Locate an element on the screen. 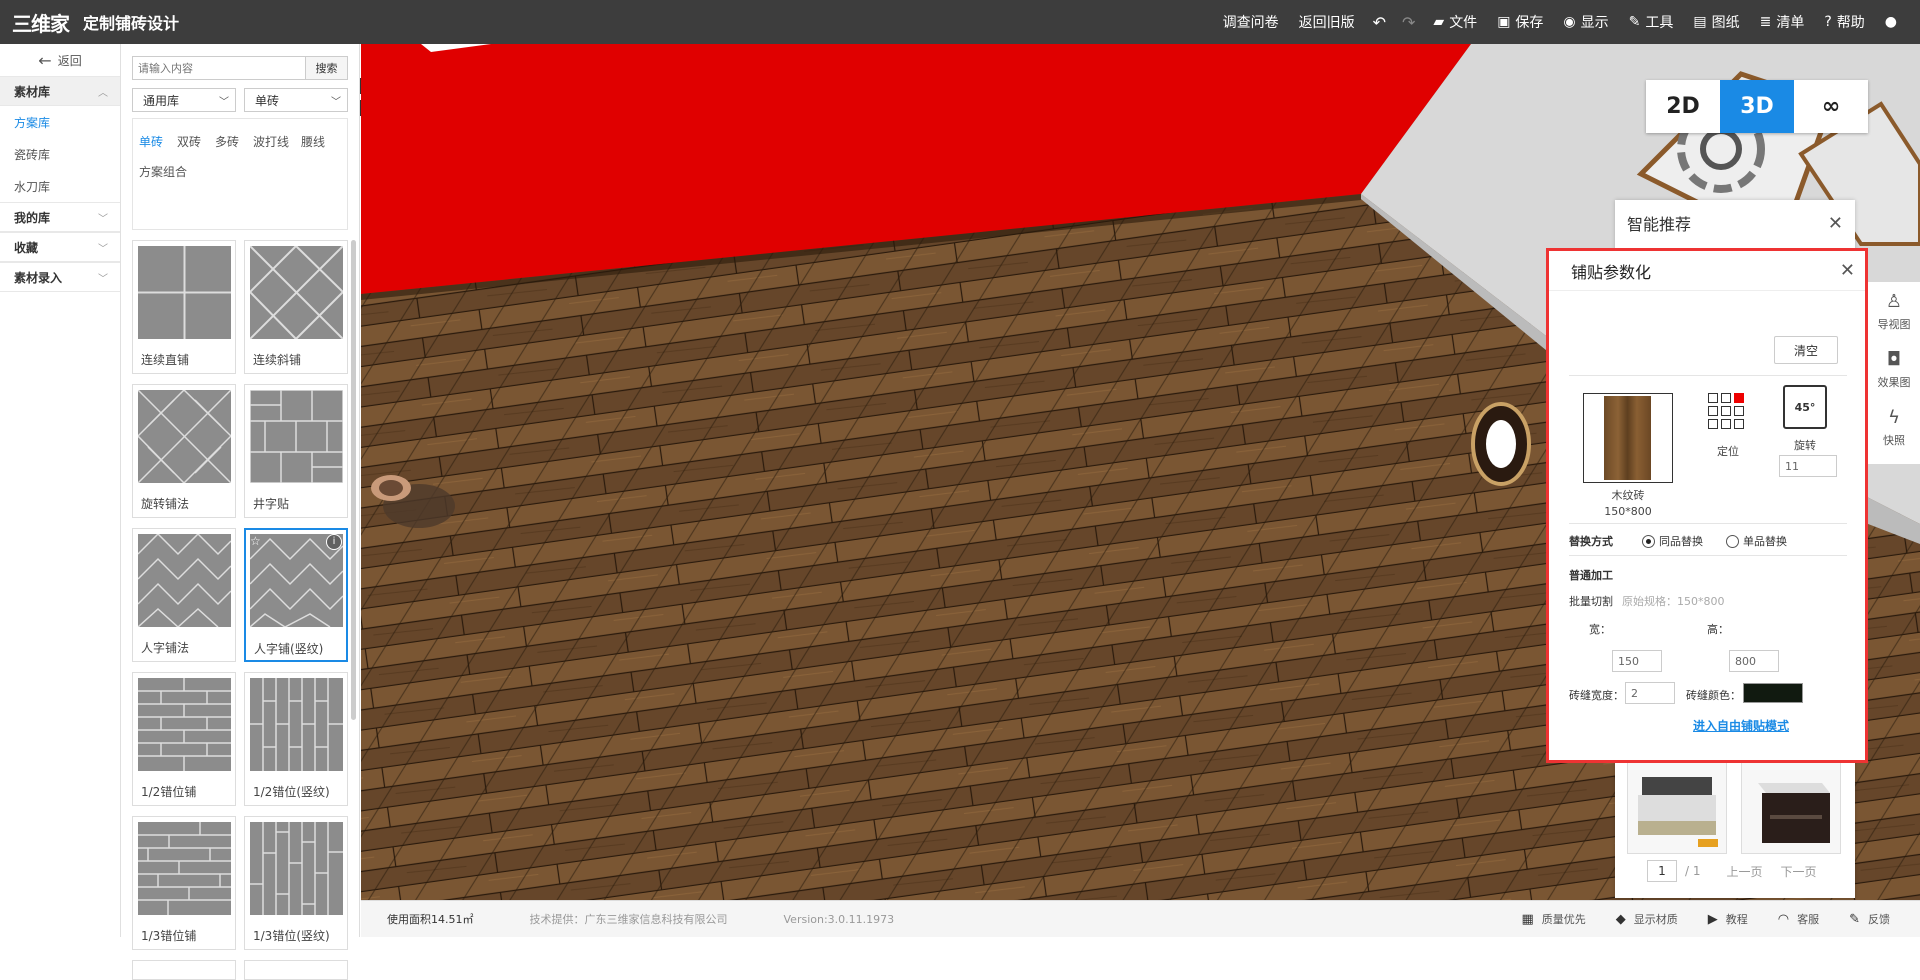  radio-same-replace: 同品替换 is located at coordinates (1672, 541).